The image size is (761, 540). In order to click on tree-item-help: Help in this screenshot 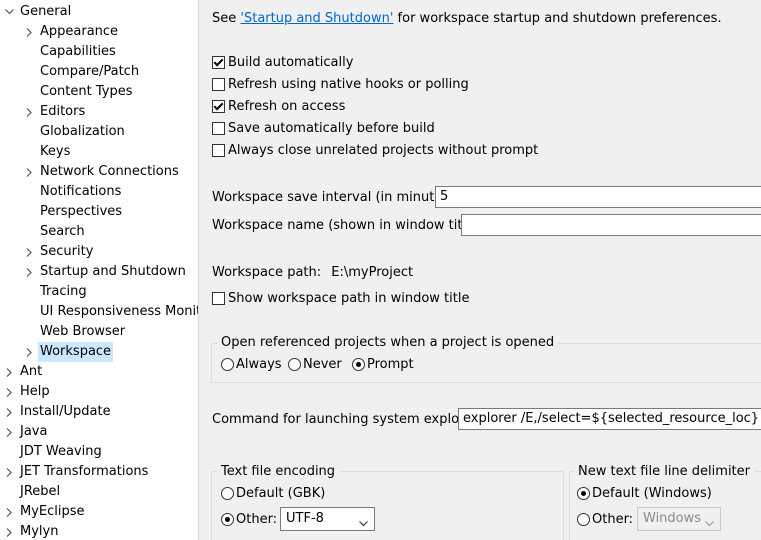, I will do `click(99, 392)`.